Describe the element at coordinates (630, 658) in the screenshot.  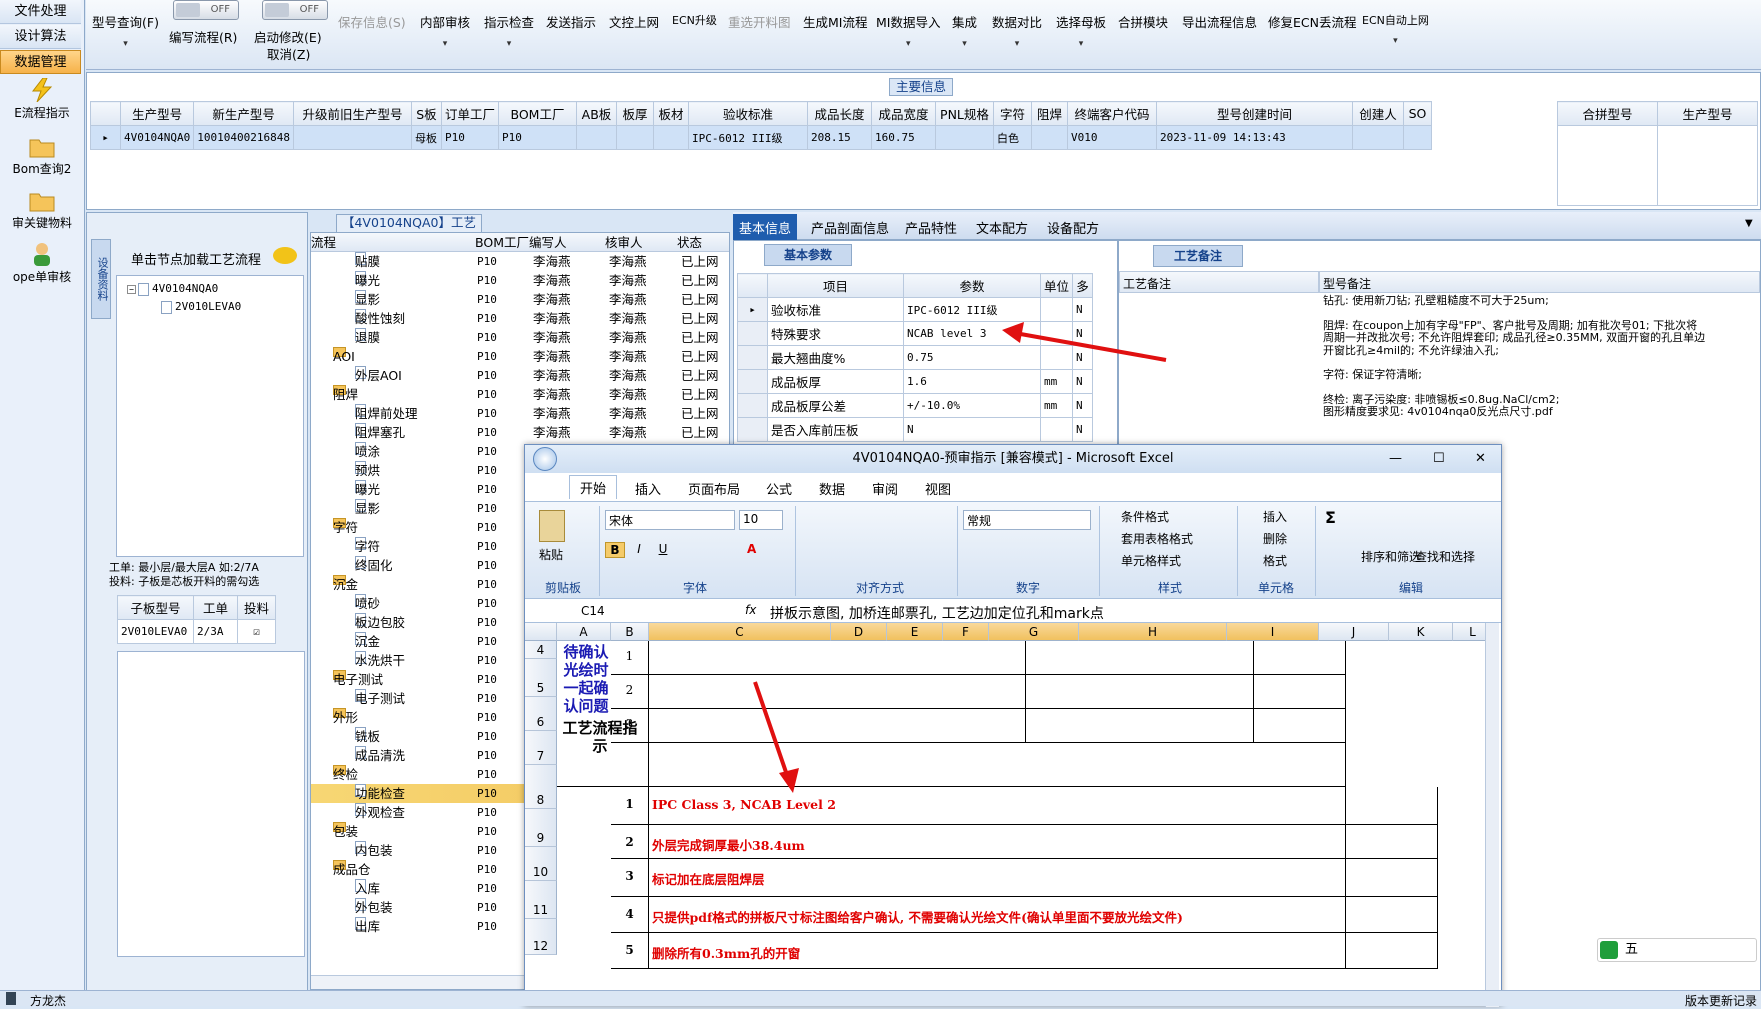
I see `number-cell: 1` at that location.